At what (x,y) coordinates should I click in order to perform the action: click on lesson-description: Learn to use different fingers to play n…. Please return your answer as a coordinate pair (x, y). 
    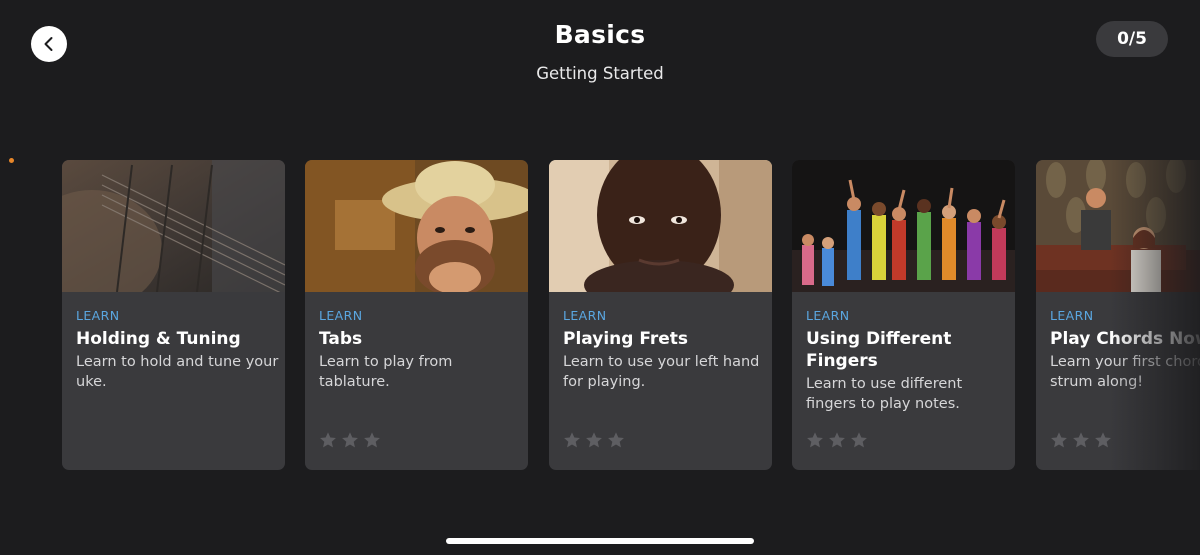
    Looking at the image, I should click on (884, 394).